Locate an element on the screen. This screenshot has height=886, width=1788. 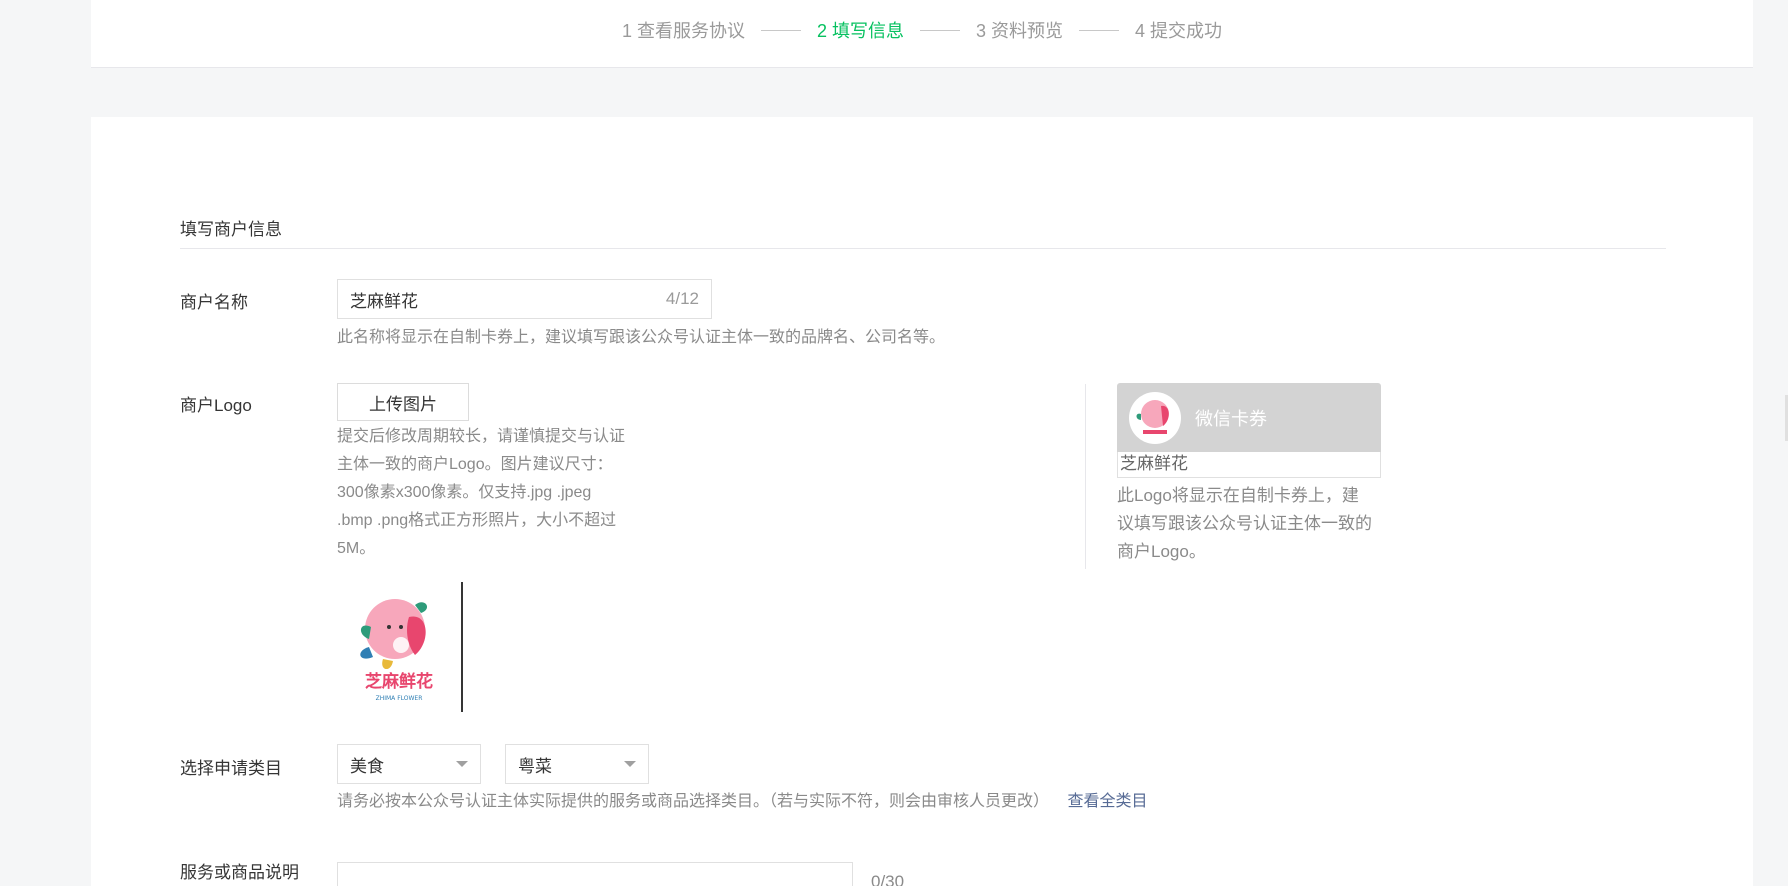
step-4: 4 提交成功 is located at coordinates (1179, 31).